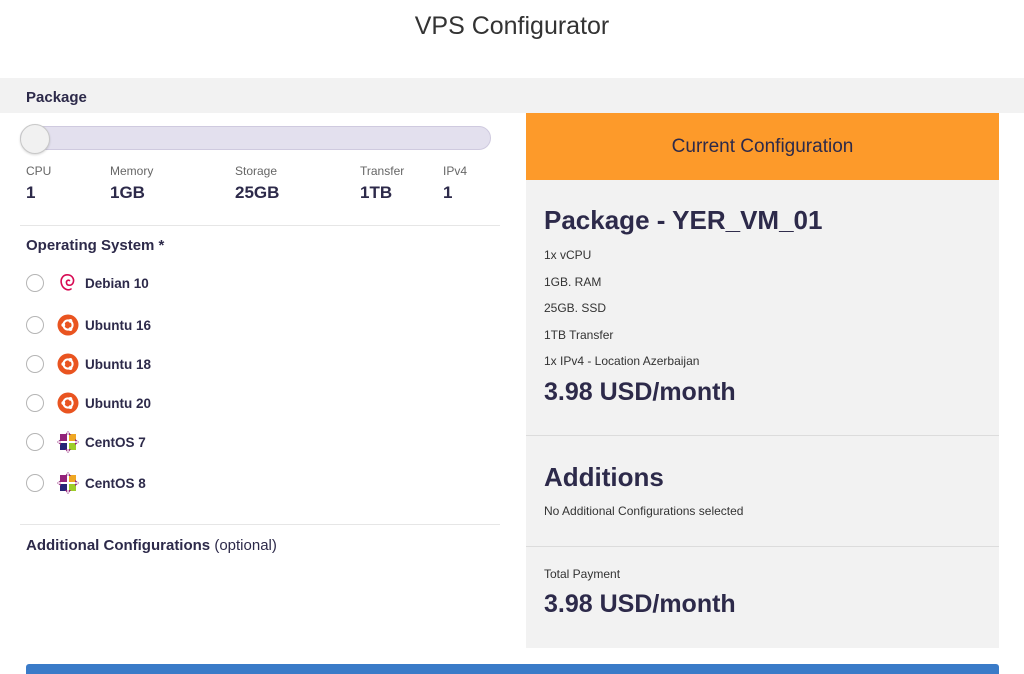 The image size is (1024, 674). I want to click on os-heading: Operating System *, so click(95, 245).